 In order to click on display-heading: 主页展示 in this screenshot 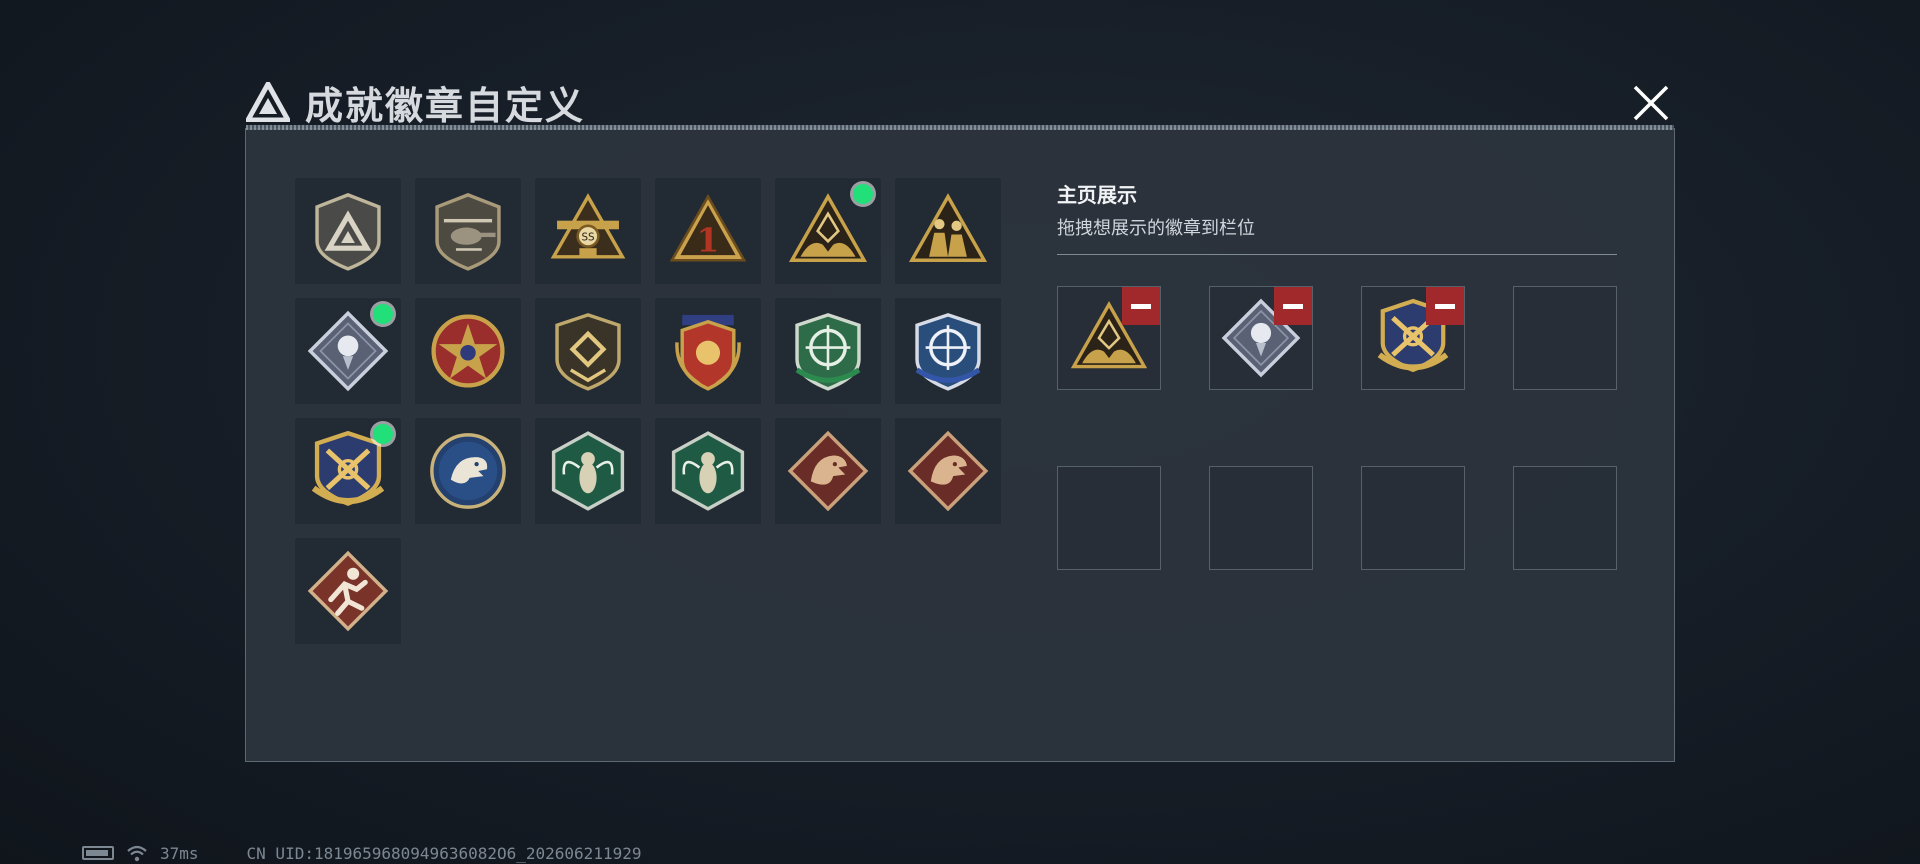, I will do `click(1097, 195)`.